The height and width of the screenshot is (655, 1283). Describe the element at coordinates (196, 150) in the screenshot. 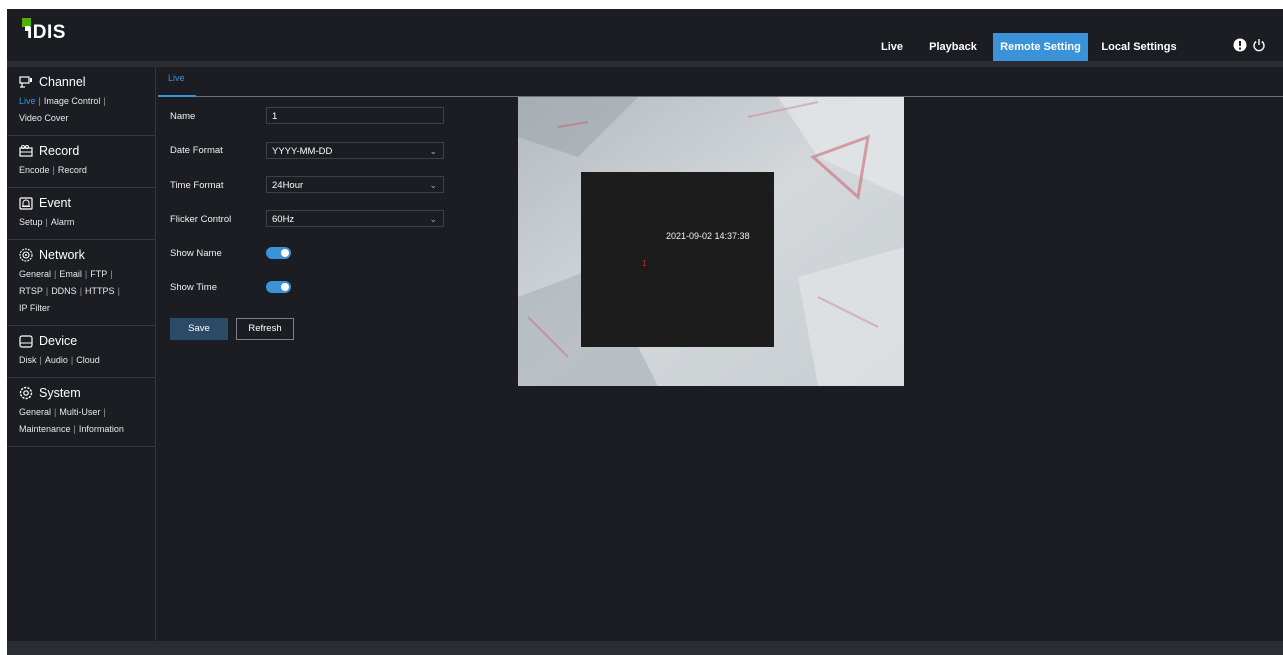

I see `date-format-label: Date Format` at that location.